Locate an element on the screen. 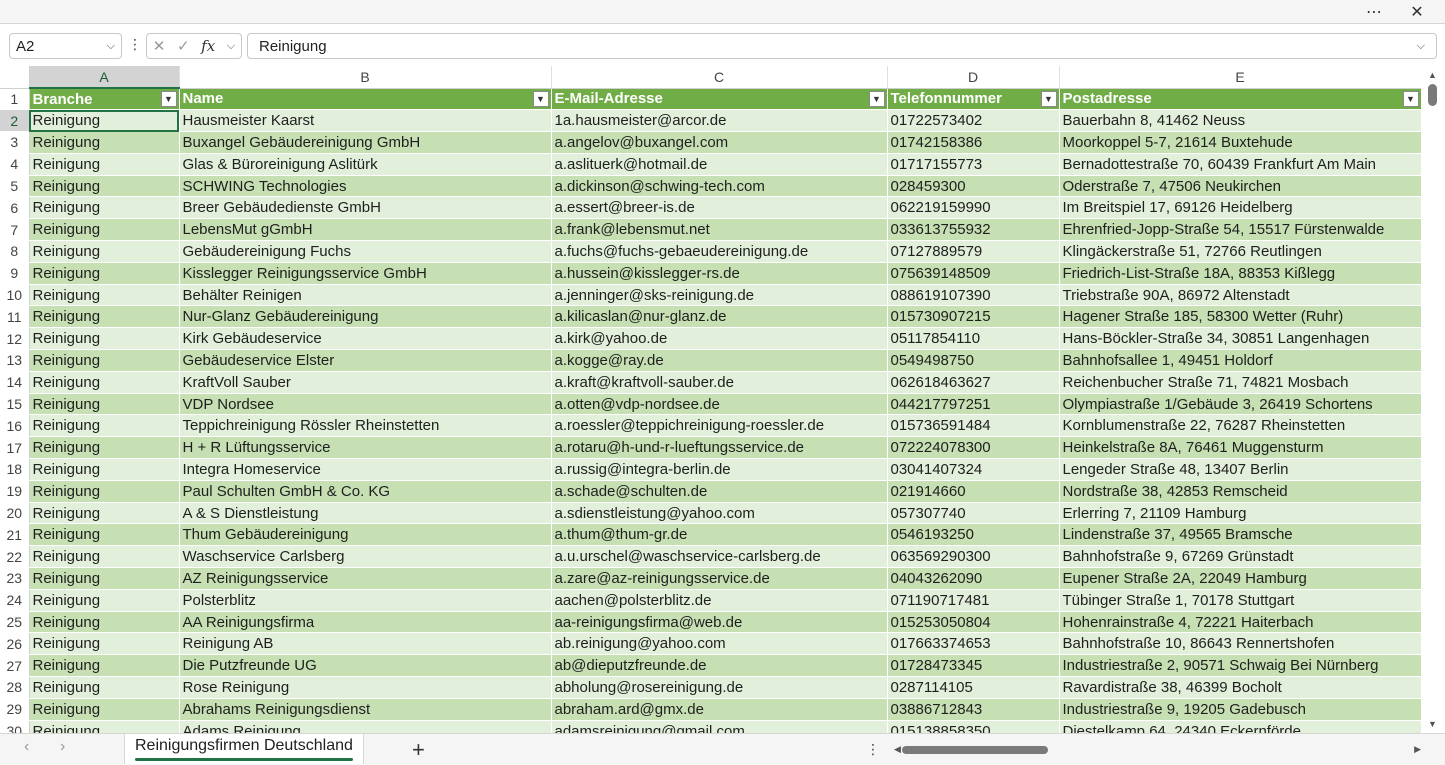 Image resolution: width=1445 pixels, height=765 pixels. cell-postadresse: Reichenbucher Straße 71, 74821 Mosbach is located at coordinates (1240, 382).